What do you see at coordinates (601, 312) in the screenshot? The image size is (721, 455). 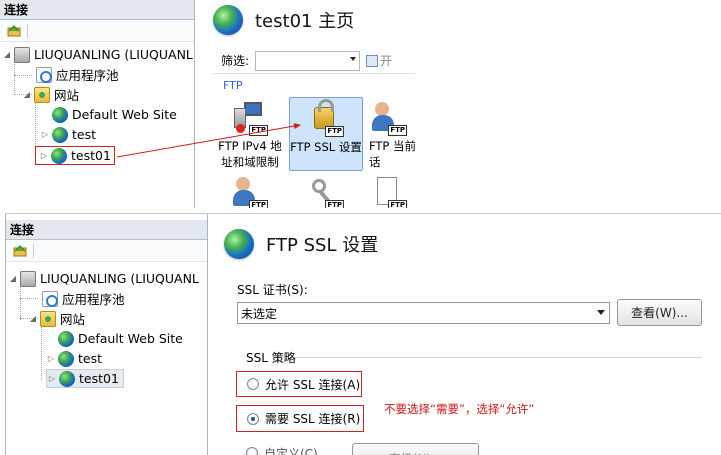 I see `chevron-down-icon` at bounding box center [601, 312].